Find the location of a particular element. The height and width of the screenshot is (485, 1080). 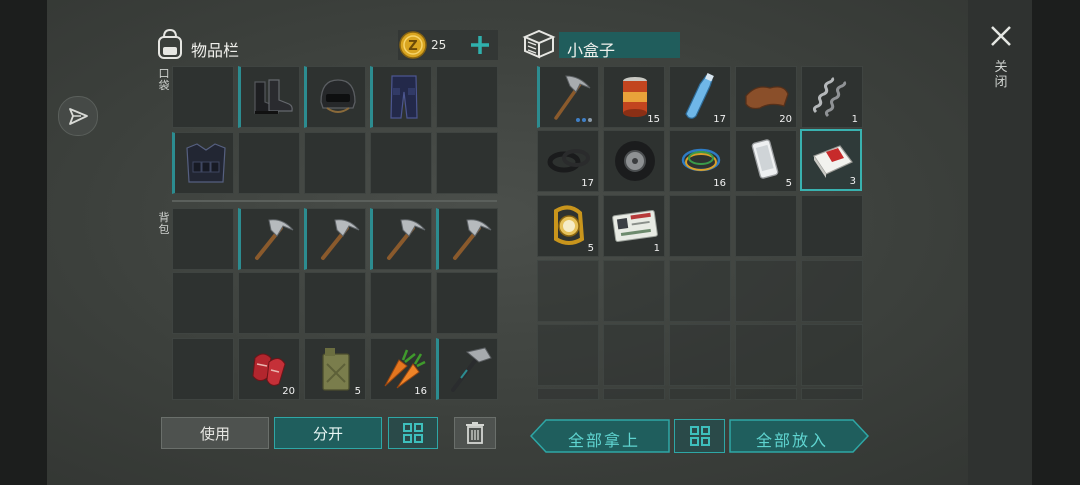

army-id-icon is located at coordinates (635, 226).